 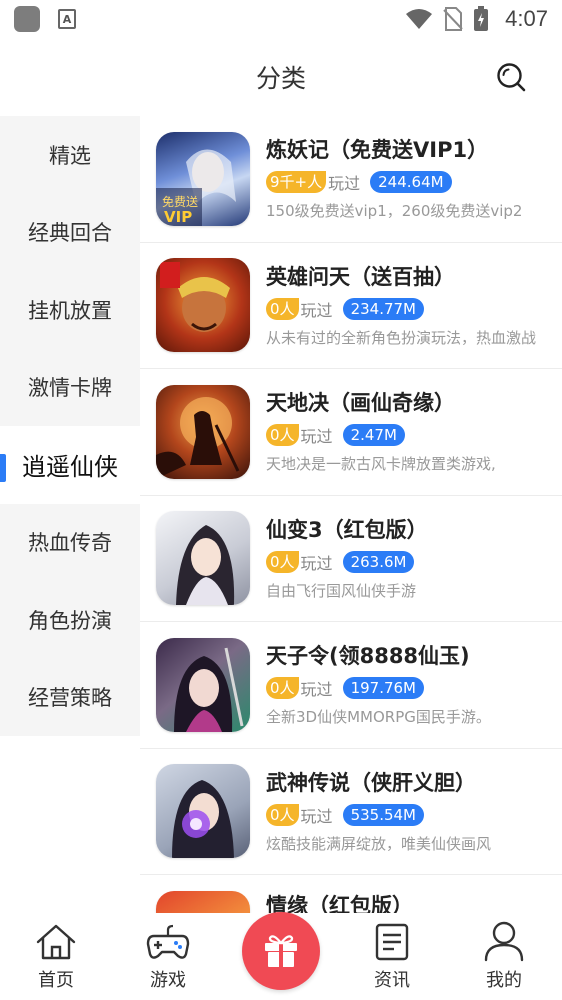 I want to click on sidebar-item-label: 挂机放置, so click(x=70, y=310).